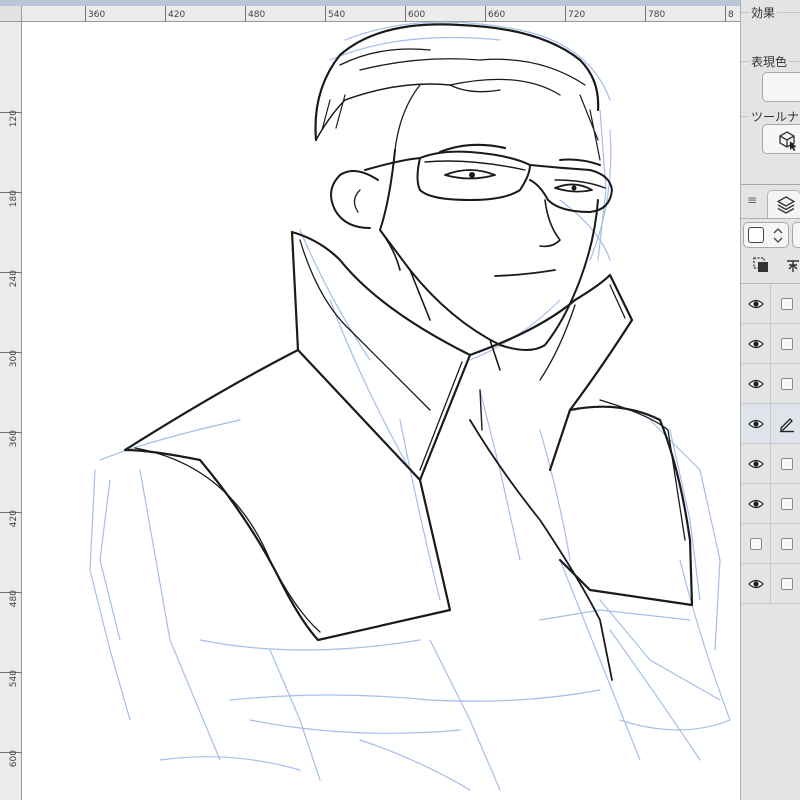 The height and width of the screenshot is (800, 800). What do you see at coordinates (416, 15) in the screenshot?
I see `ruler-top-label: 600` at bounding box center [416, 15].